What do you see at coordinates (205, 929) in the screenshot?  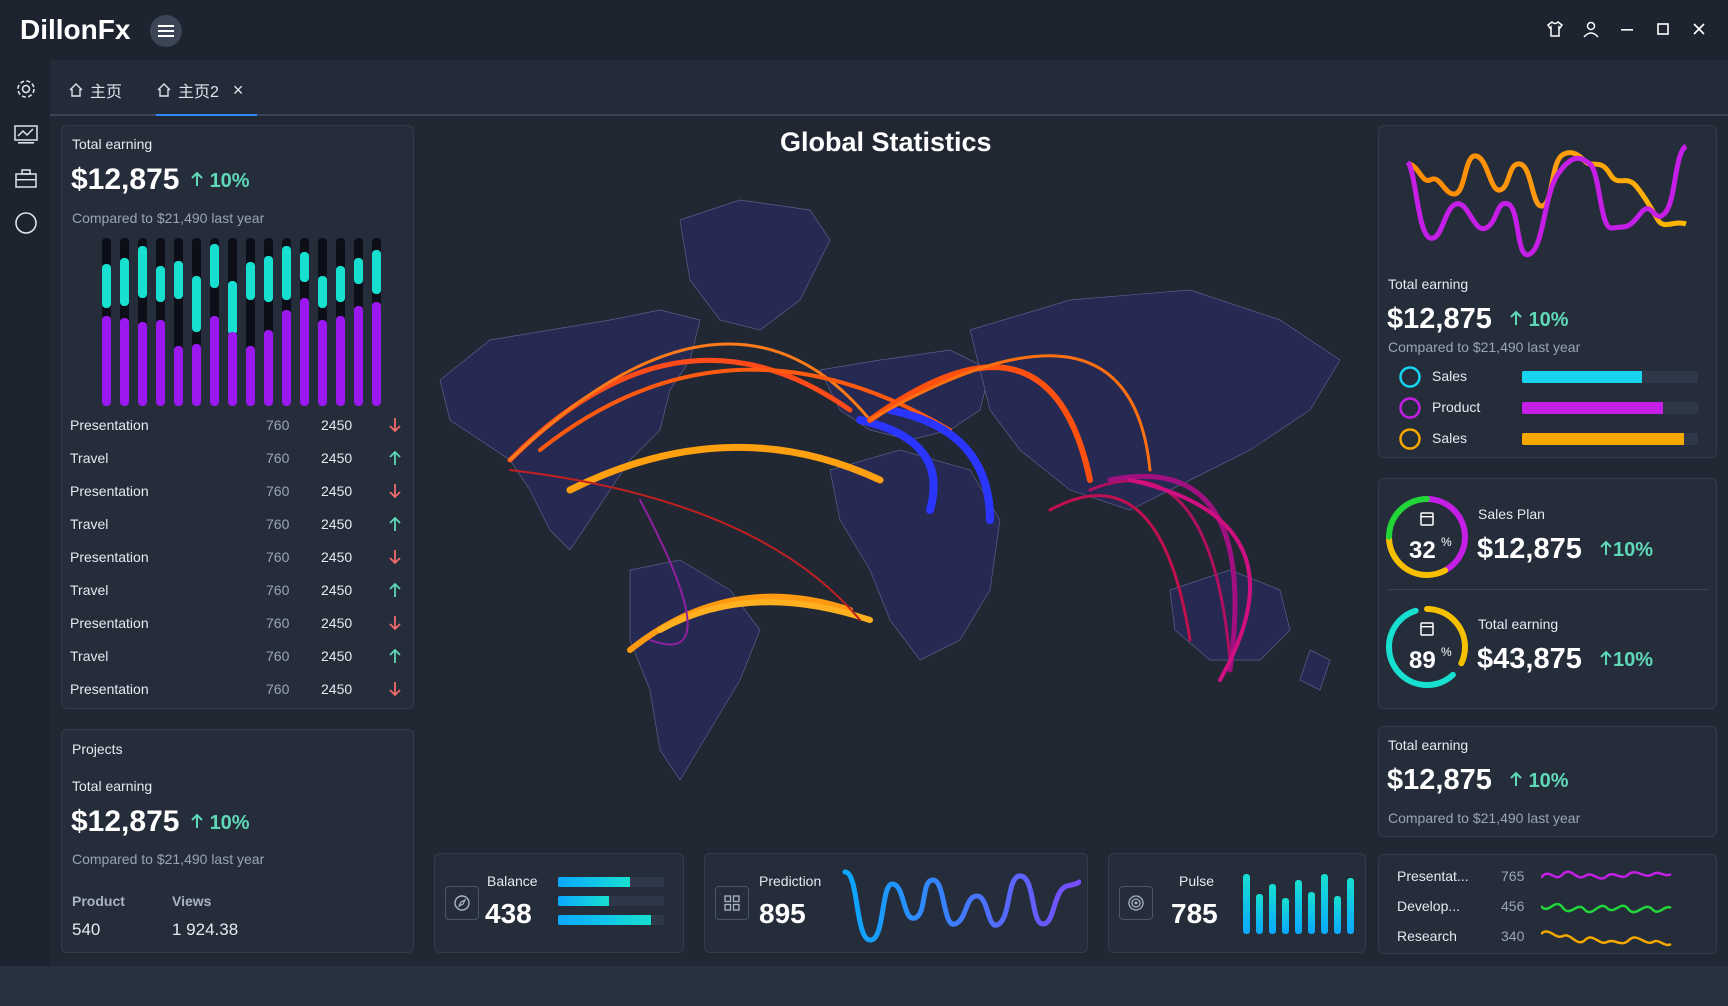 I see `views-value: 1 924.38` at bounding box center [205, 929].